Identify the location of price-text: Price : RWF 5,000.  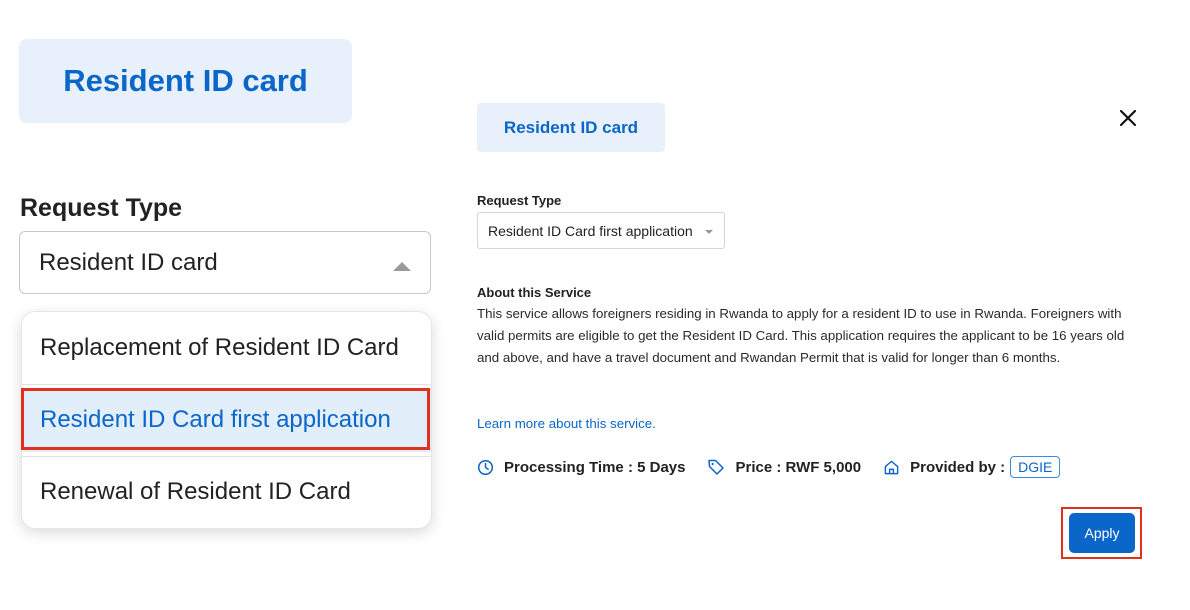
(798, 467).